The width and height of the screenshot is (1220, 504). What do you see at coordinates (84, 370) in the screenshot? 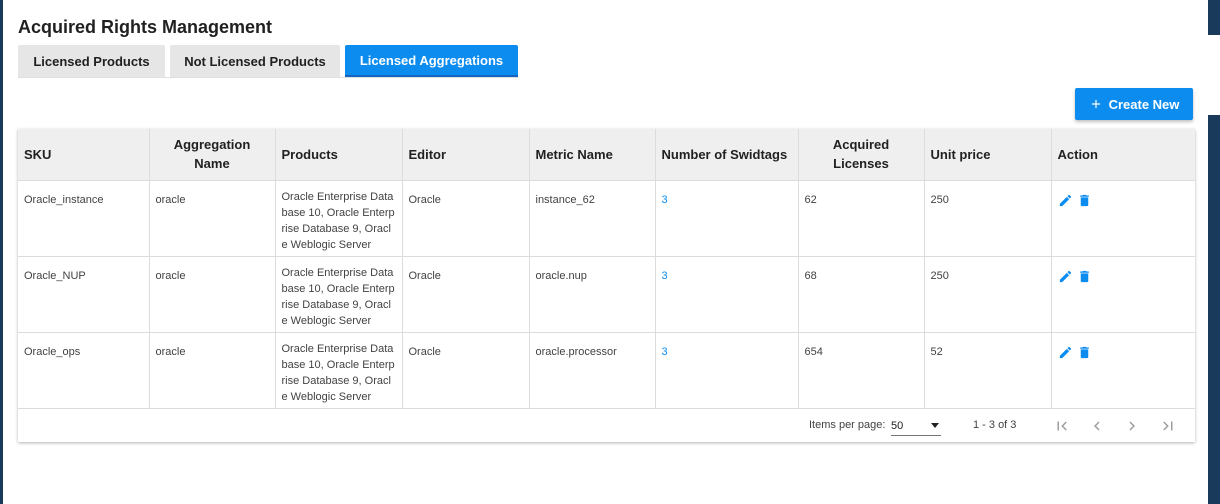
I see `cell-sku: Oracle_ops` at bounding box center [84, 370].